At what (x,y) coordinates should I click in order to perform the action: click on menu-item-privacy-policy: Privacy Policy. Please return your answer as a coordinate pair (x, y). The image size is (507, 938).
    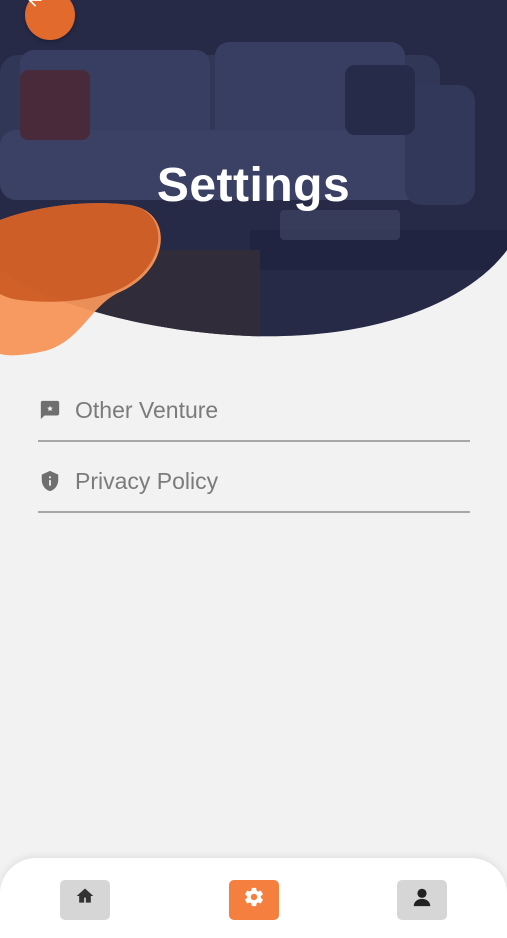
    Looking at the image, I should click on (254, 482).